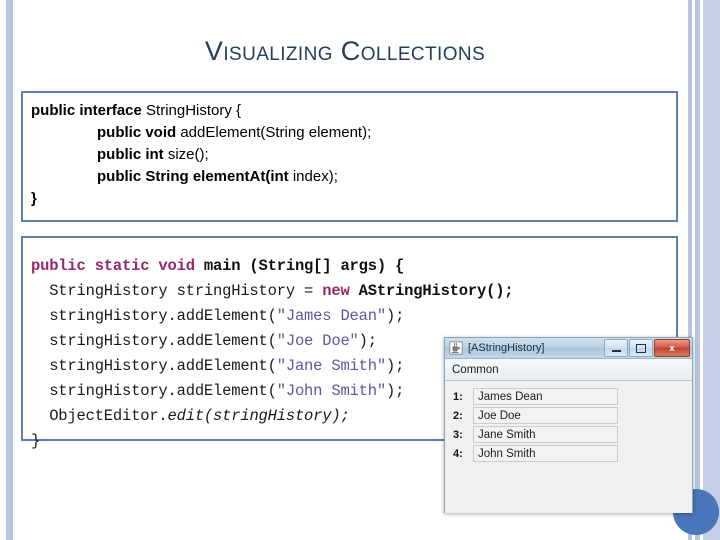 The image size is (720, 540). What do you see at coordinates (506, 348) in the screenshot?
I see `window-title: [AStringHistory]` at bounding box center [506, 348].